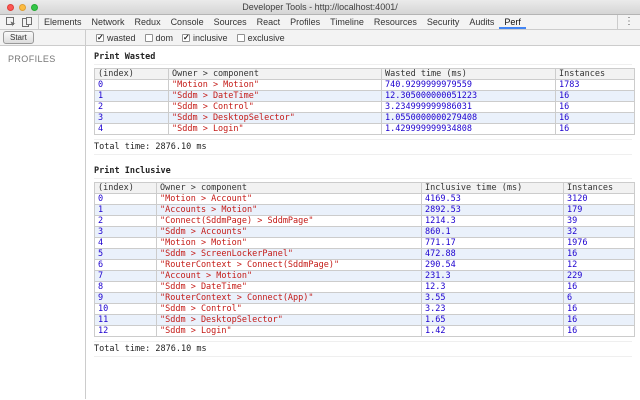 The height and width of the screenshot is (400, 640). Describe the element at coordinates (125, 265) in the screenshot. I see `cell-index: 6` at that location.